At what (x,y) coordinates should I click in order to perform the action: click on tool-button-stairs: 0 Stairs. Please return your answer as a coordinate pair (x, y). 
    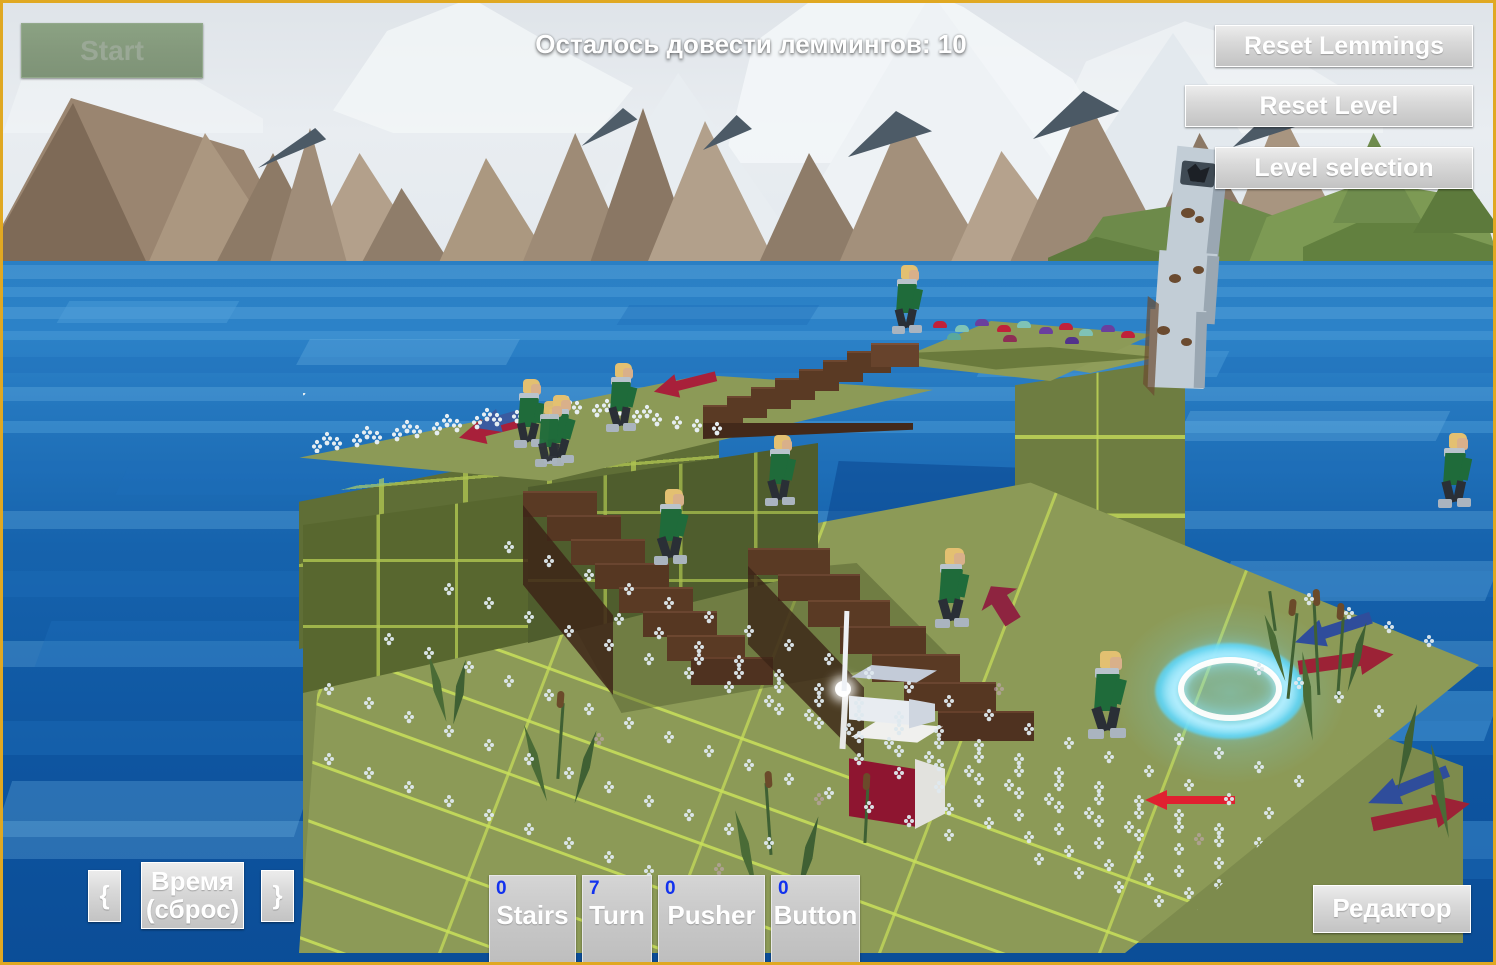
    Looking at the image, I should click on (532, 918).